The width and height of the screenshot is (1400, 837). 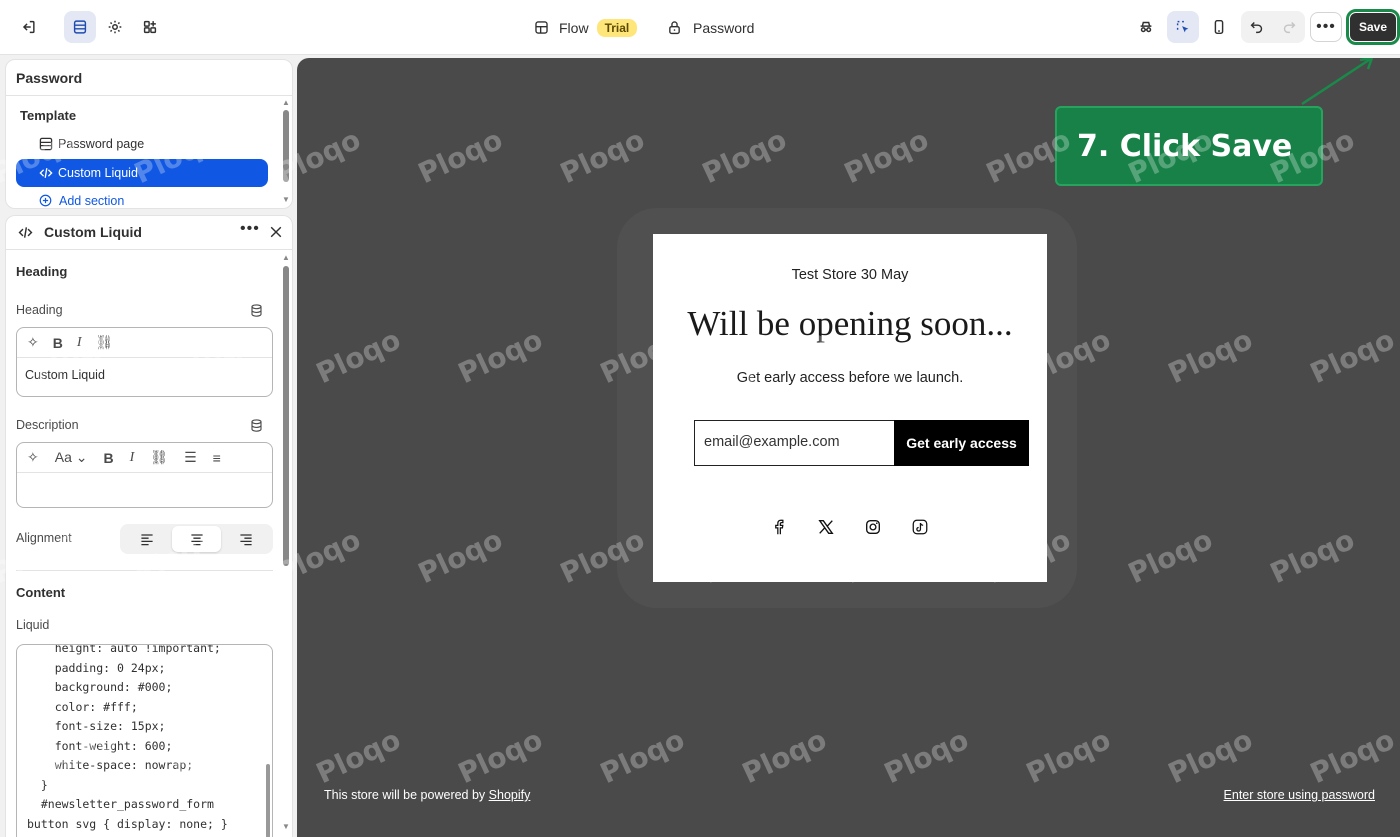 I want to click on code-line: font-weight: 600;, so click(x=100, y=745).